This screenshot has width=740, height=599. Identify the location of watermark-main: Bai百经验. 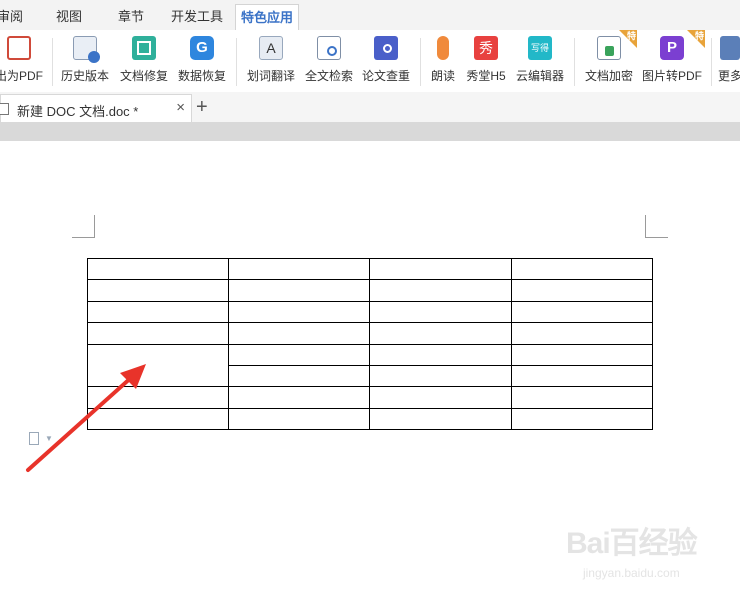
(632, 543).